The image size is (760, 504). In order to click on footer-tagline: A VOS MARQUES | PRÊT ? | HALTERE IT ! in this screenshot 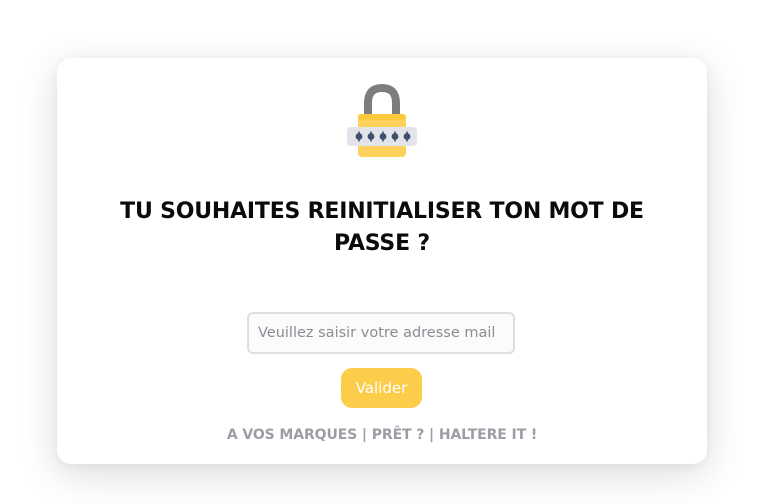, I will do `click(382, 435)`.